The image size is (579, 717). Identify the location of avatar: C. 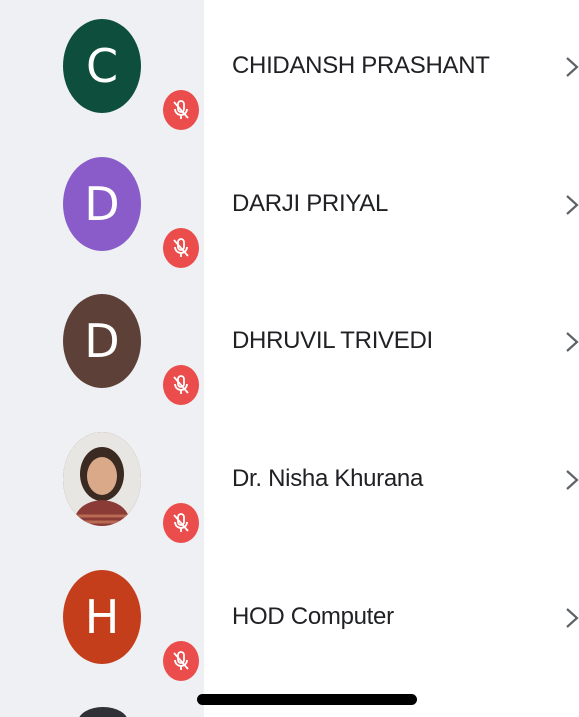
(102, 66).